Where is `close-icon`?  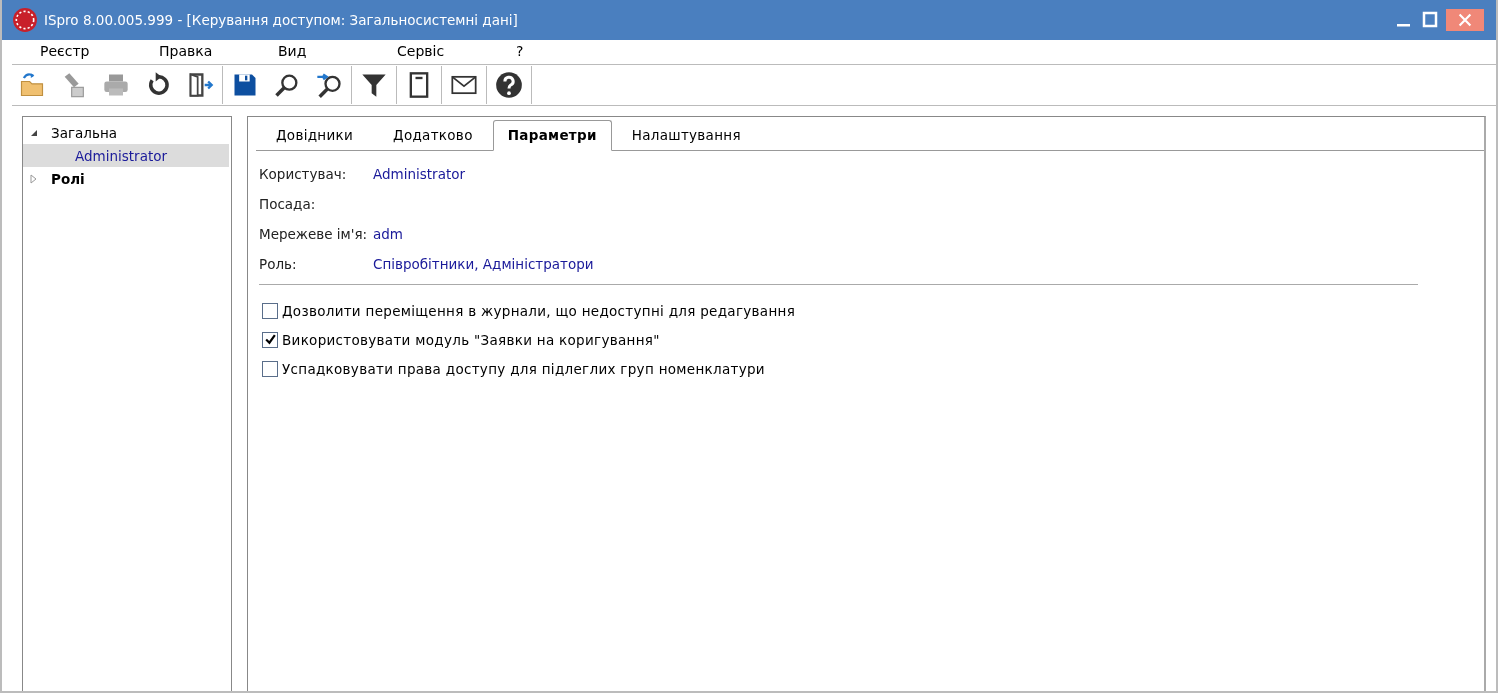 close-icon is located at coordinates (1465, 20).